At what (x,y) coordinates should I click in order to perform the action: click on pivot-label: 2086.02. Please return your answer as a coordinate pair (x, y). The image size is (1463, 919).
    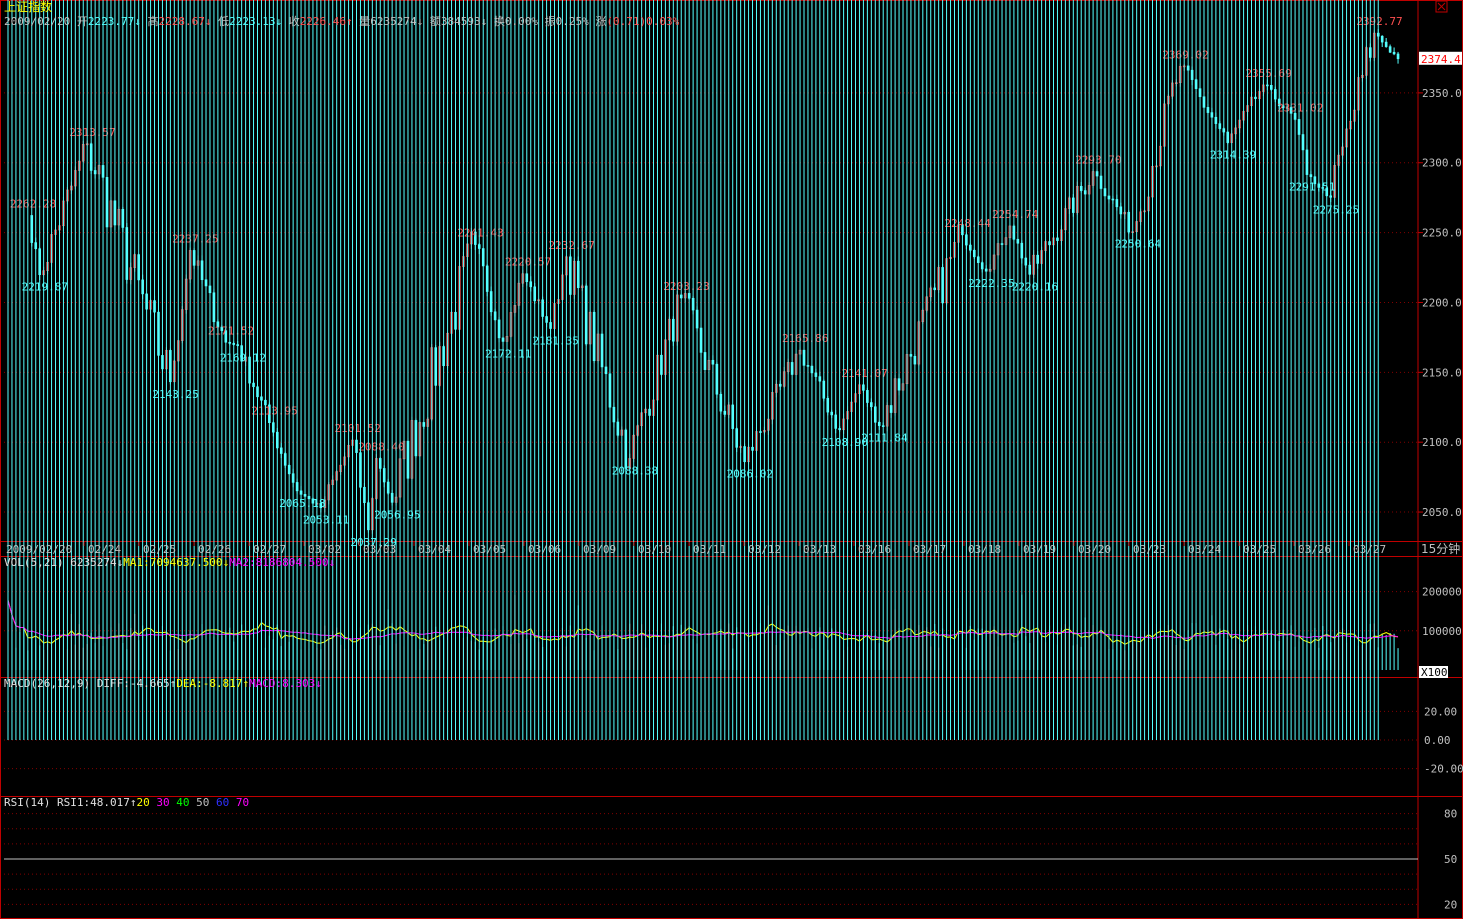
    Looking at the image, I should click on (750, 474).